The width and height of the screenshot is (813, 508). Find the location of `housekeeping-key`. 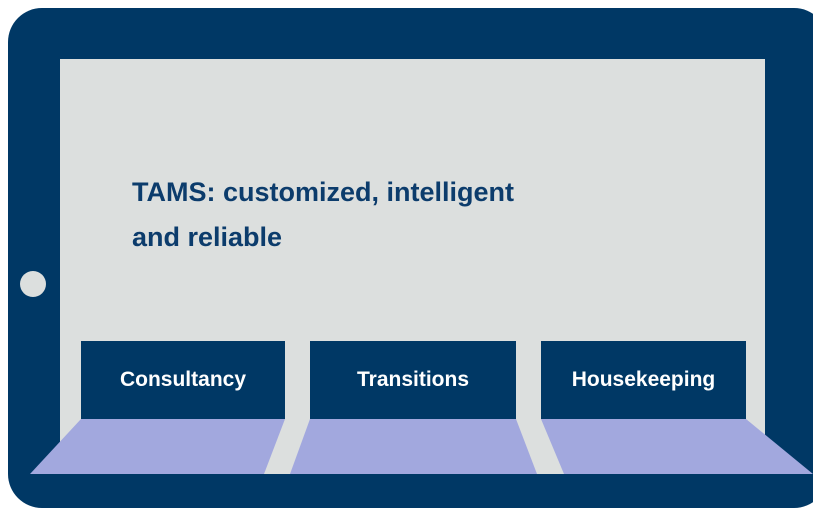

housekeeping-key is located at coordinates (677, 446).